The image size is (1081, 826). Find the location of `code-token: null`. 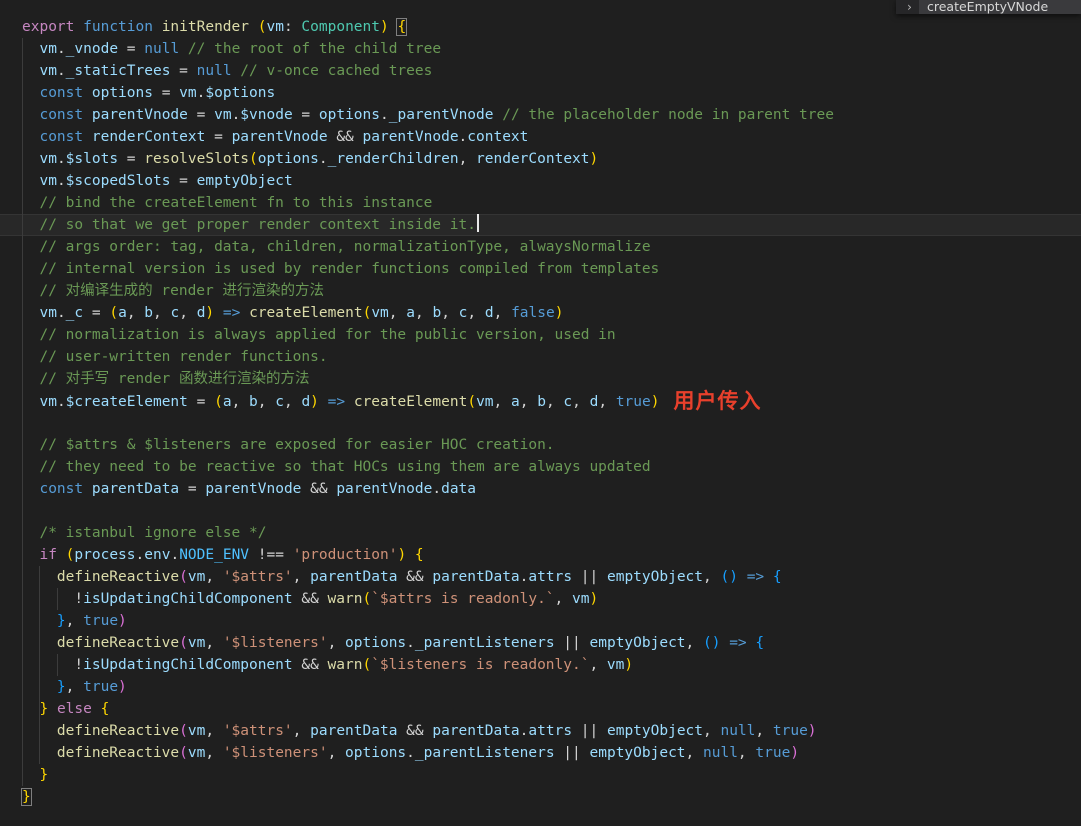

code-token: null is located at coordinates (720, 753).